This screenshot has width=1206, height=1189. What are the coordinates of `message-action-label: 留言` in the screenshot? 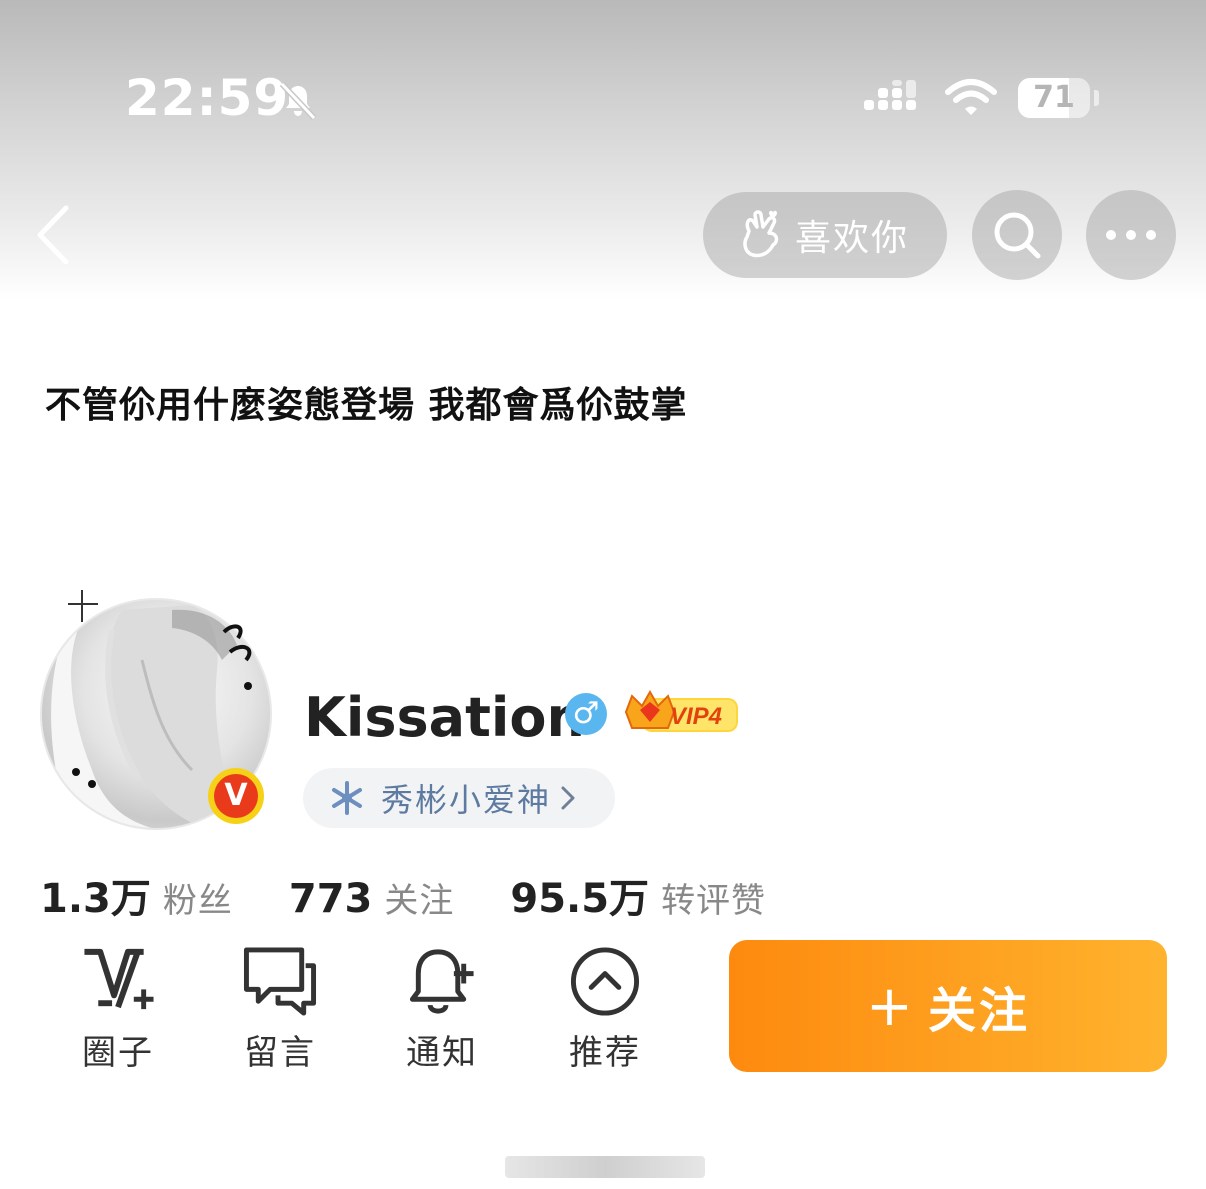 It's located at (280, 1053).